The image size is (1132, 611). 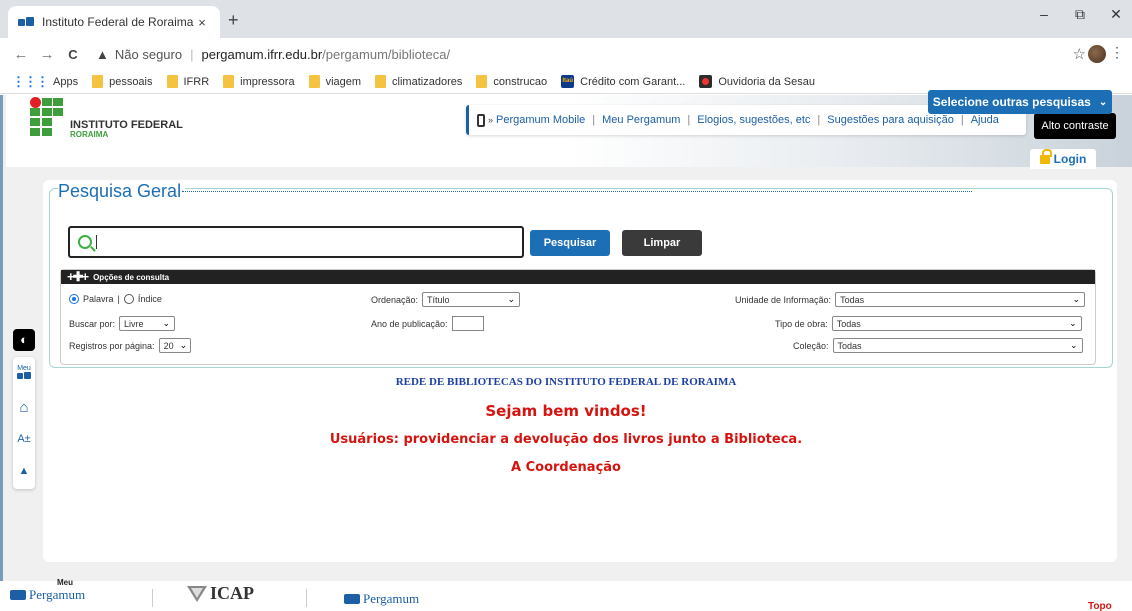 What do you see at coordinates (122, 191) in the screenshot?
I see `pesquisa-geral-title: Pesquisa Geral` at bounding box center [122, 191].